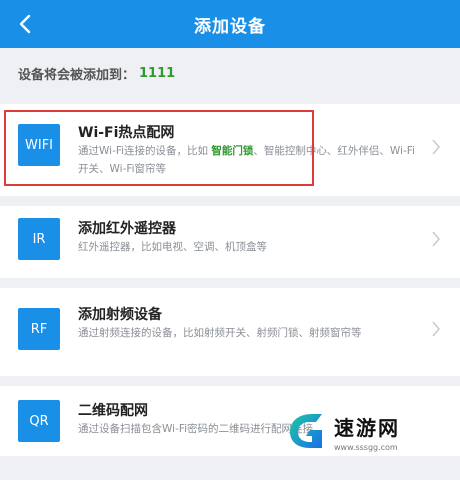 This screenshot has height=480, width=460. I want to click on top-bar: 添加设备, so click(230, 24).